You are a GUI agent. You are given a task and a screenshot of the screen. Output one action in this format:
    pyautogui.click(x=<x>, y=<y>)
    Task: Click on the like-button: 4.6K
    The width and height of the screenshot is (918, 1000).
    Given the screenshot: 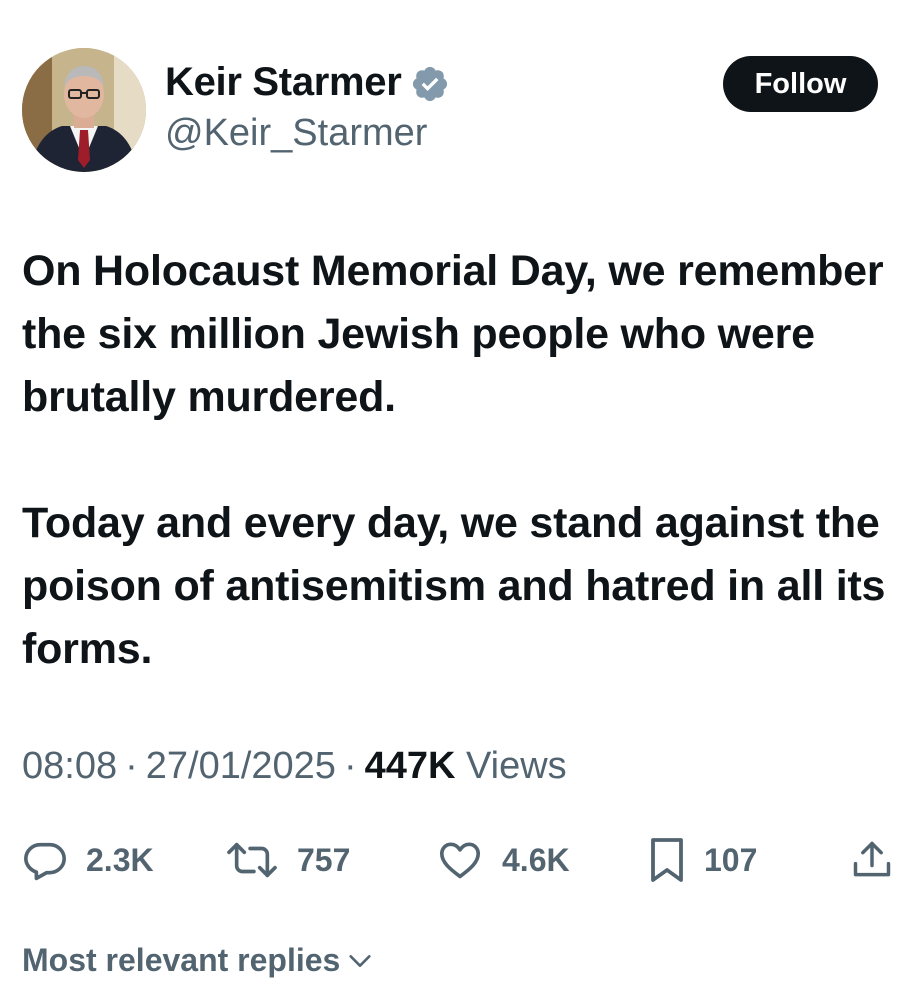 What is the action you would take?
    pyautogui.click(x=503, y=860)
    